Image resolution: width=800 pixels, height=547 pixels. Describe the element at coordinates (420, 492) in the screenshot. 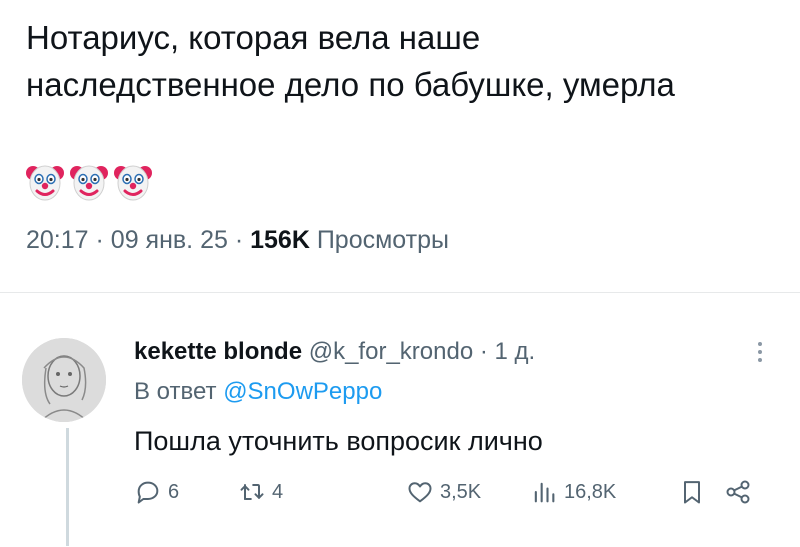

I see `heart-icon` at that location.